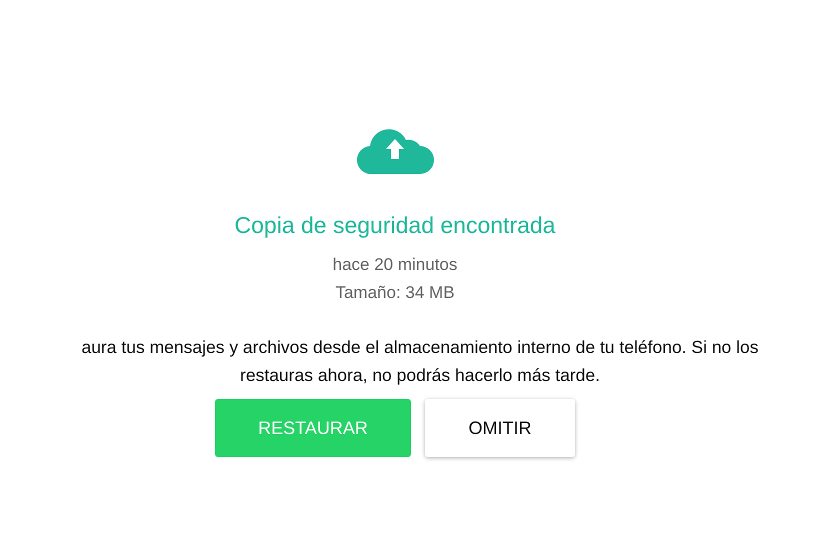 The height and width of the screenshot is (560, 840). I want to click on restore-message: aura tus mensajes y archivos desde el almacenamiento interno de tu teléfono. Si no los restauras ahora, no podrás hacerlo más tarde., so click(420, 361).